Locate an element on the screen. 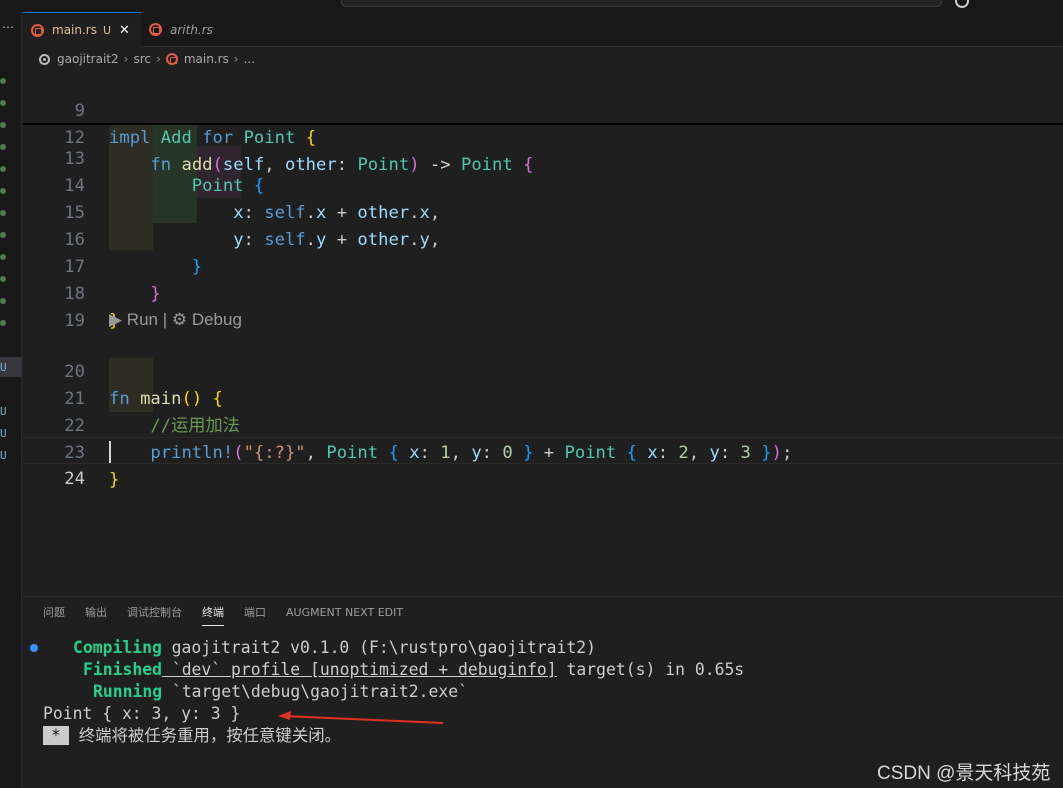 This screenshot has height=788, width=1063. tab-problems: 问题 is located at coordinates (54, 613).